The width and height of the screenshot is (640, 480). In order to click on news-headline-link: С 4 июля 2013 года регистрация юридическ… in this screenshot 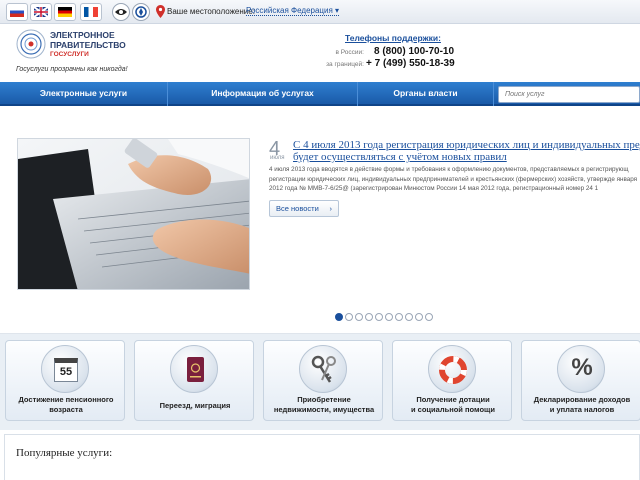, I will do `click(466, 151)`.